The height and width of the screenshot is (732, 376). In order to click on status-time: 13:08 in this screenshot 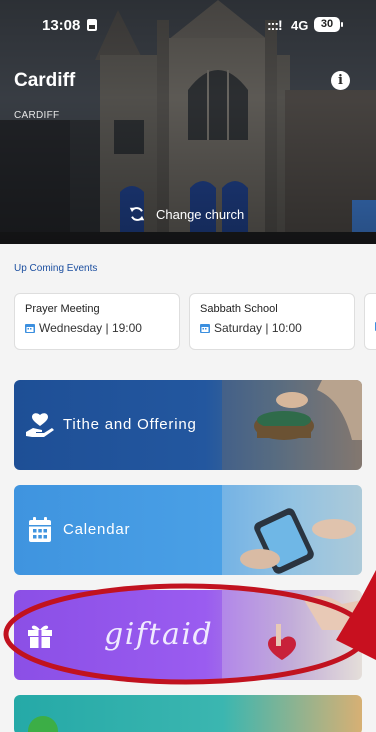, I will do `click(61, 25)`.